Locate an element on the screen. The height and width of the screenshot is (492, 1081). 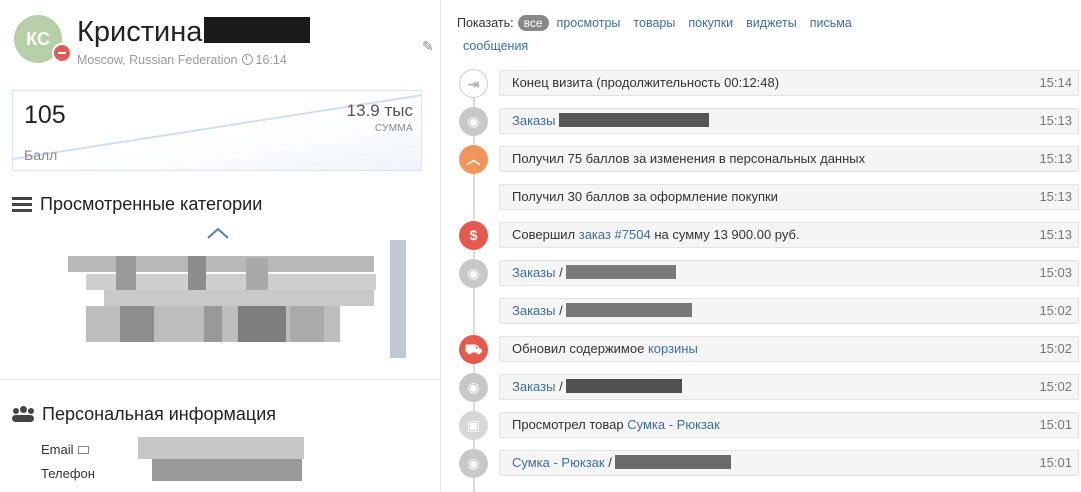
sum-value: 13.9 тыс is located at coordinates (379, 110).